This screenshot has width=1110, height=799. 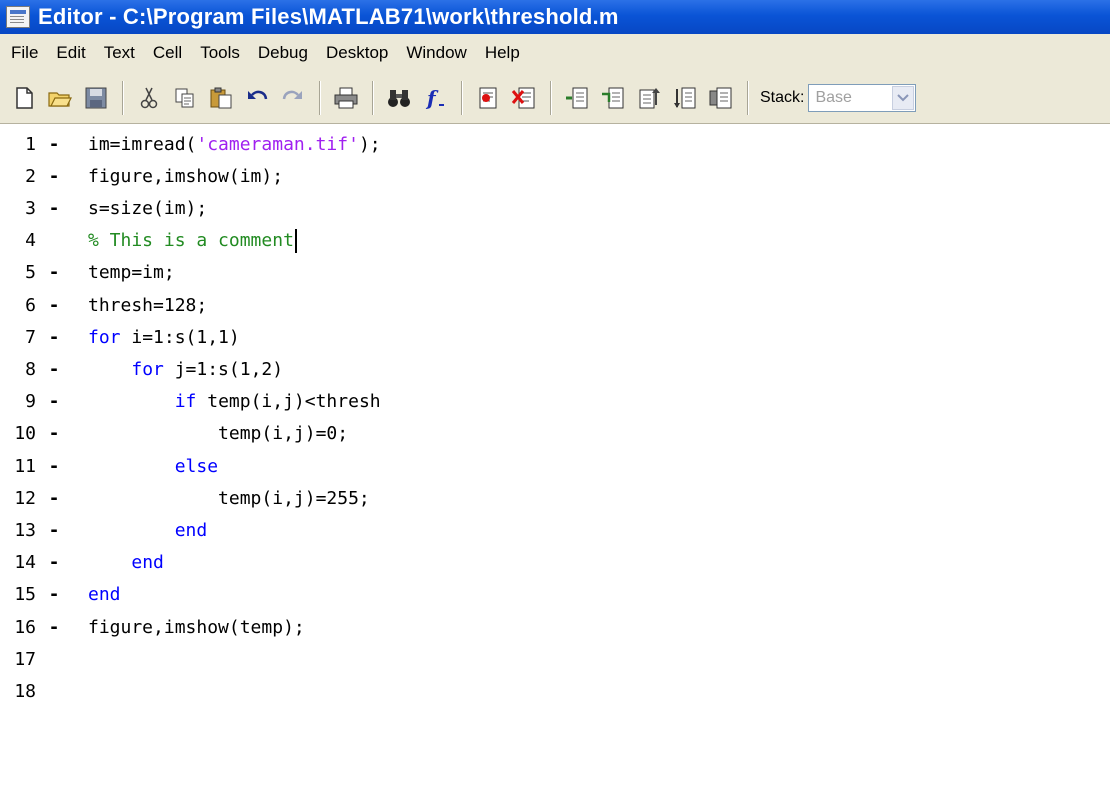 I want to click on code-line: 1- im=imread('cameraman.tif');, so click(x=555, y=144).